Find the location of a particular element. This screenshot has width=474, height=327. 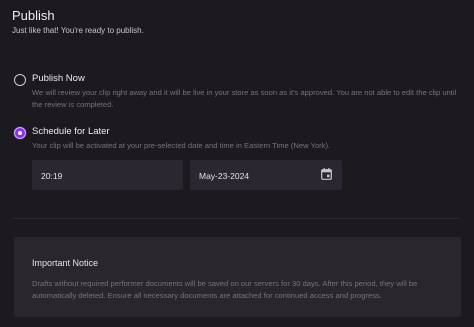

time-value: 20:19 is located at coordinates (52, 176).